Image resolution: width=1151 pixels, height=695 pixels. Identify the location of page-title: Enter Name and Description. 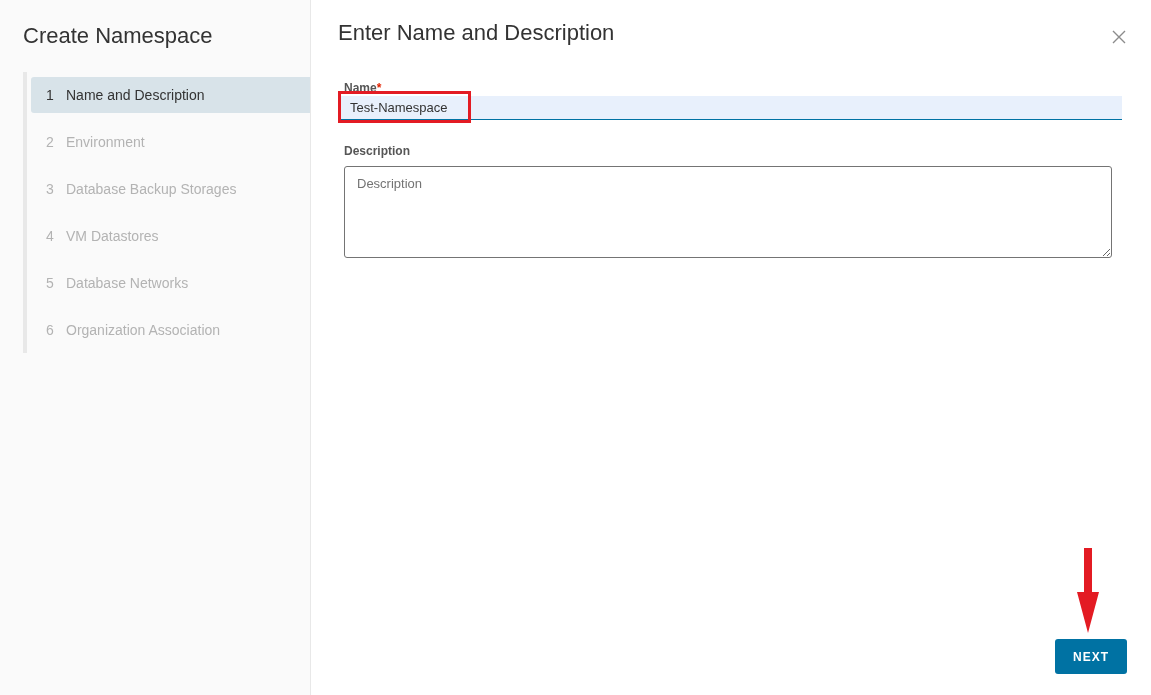
(476, 33).